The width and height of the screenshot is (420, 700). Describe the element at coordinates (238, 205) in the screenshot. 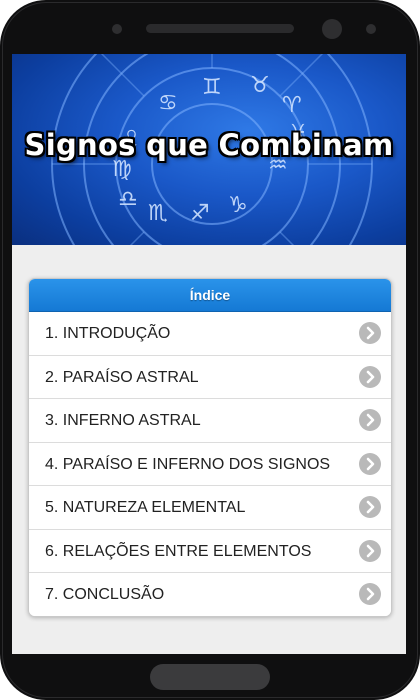

I see `capricorn-glyph-icon: ♑` at that location.